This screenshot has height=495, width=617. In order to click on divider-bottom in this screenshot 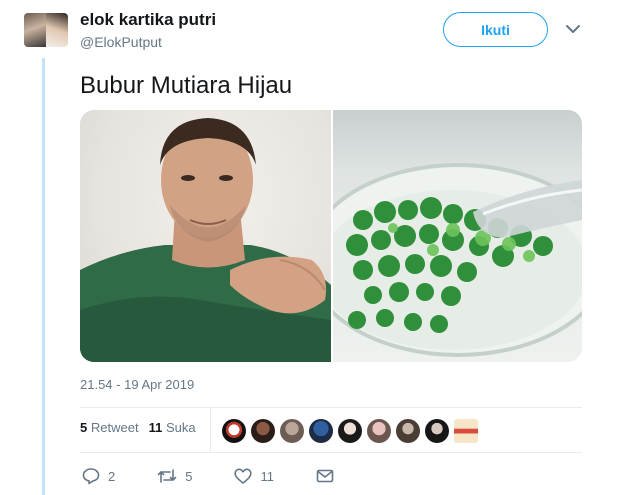, I will do `click(331, 452)`.